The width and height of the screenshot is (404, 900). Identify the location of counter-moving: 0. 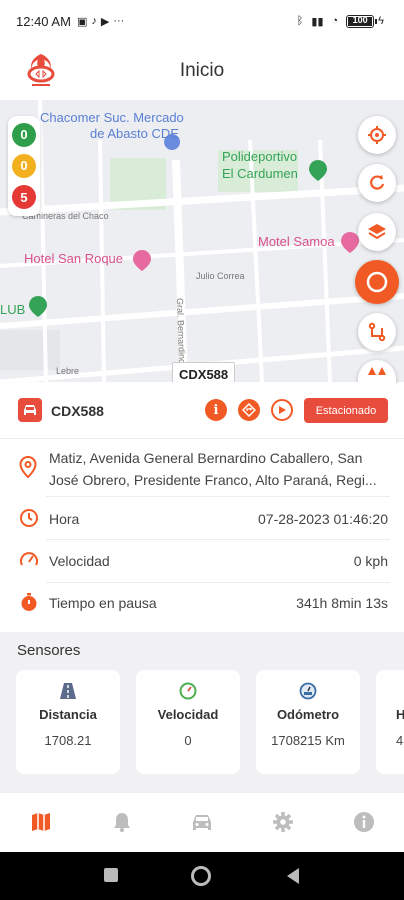
(24, 134).